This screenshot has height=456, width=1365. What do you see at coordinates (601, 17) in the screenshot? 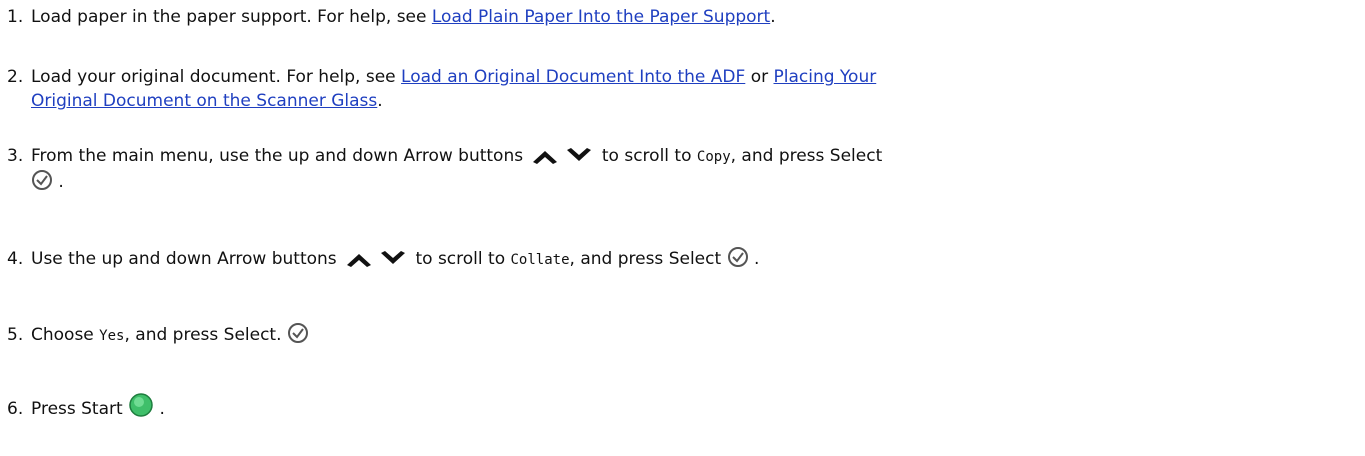
I see `link-load-plain-paper: Load Plain Paper Into the Paper Support` at bounding box center [601, 17].